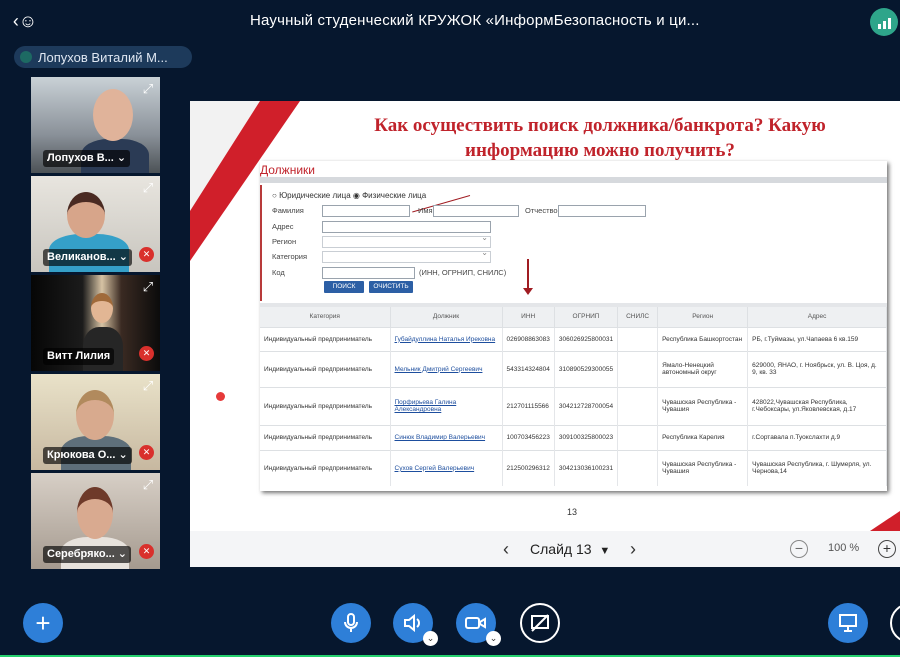 The width and height of the screenshot is (900, 657). What do you see at coordinates (87, 554) in the screenshot?
I see `participant-name: Серебряко... ⌄` at bounding box center [87, 554].